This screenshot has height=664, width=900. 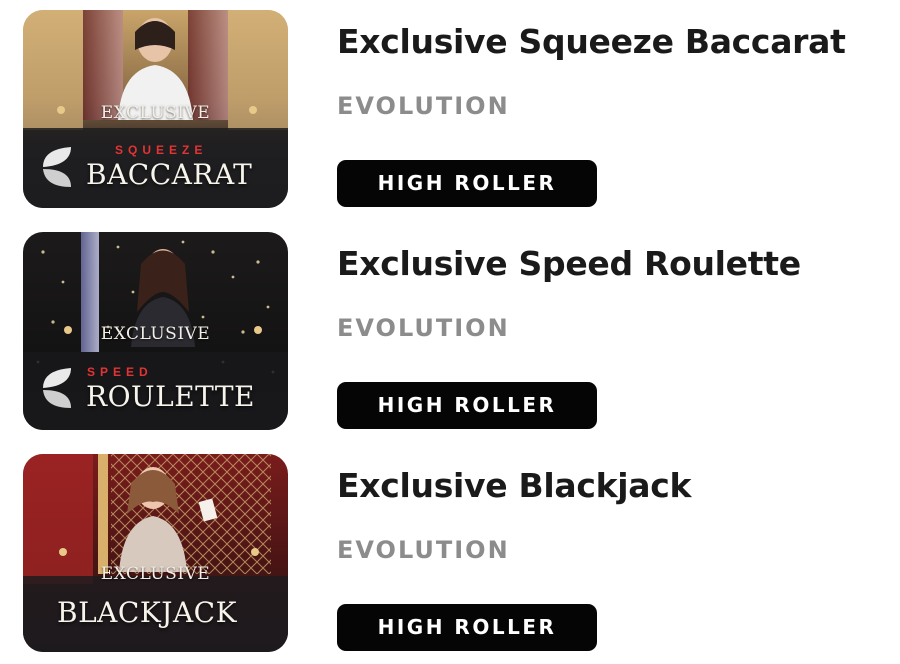 I want to click on game-thumbnail: EXCLUSIVE SPEED ROULETTE, so click(x=155, y=331).